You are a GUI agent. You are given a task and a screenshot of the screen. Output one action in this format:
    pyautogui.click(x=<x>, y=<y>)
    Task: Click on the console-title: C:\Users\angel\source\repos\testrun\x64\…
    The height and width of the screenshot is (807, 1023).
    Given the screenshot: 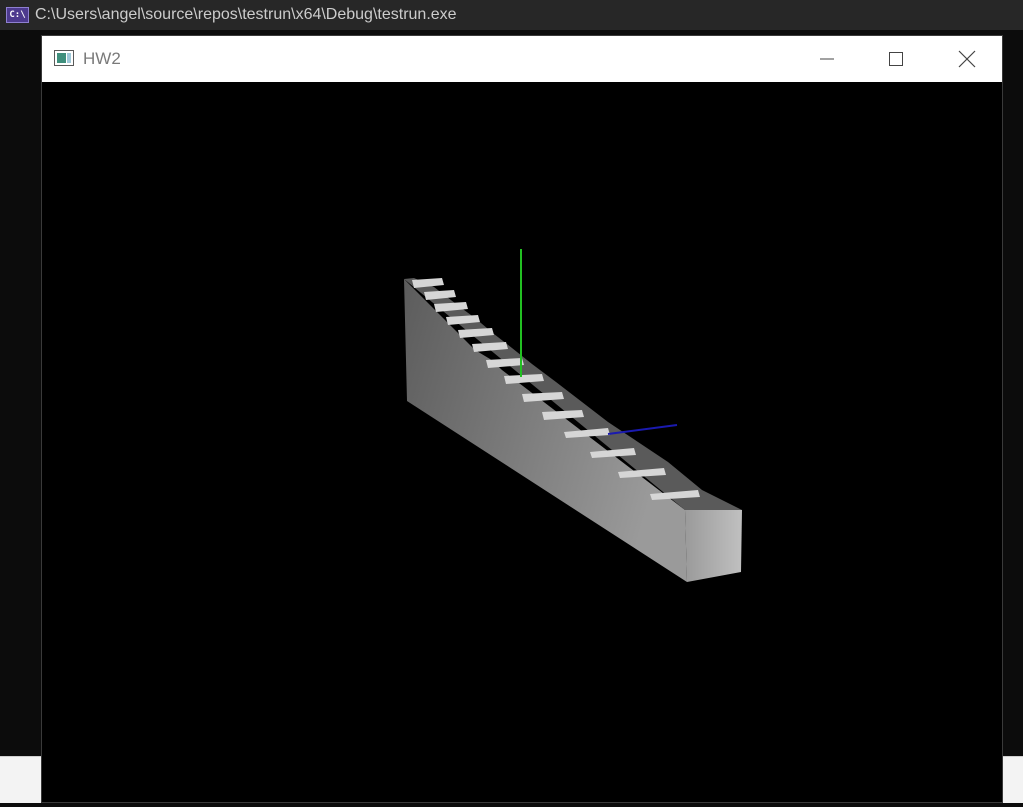 What is the action you would take?
    pyautogui.click(x=246, y=14)
    